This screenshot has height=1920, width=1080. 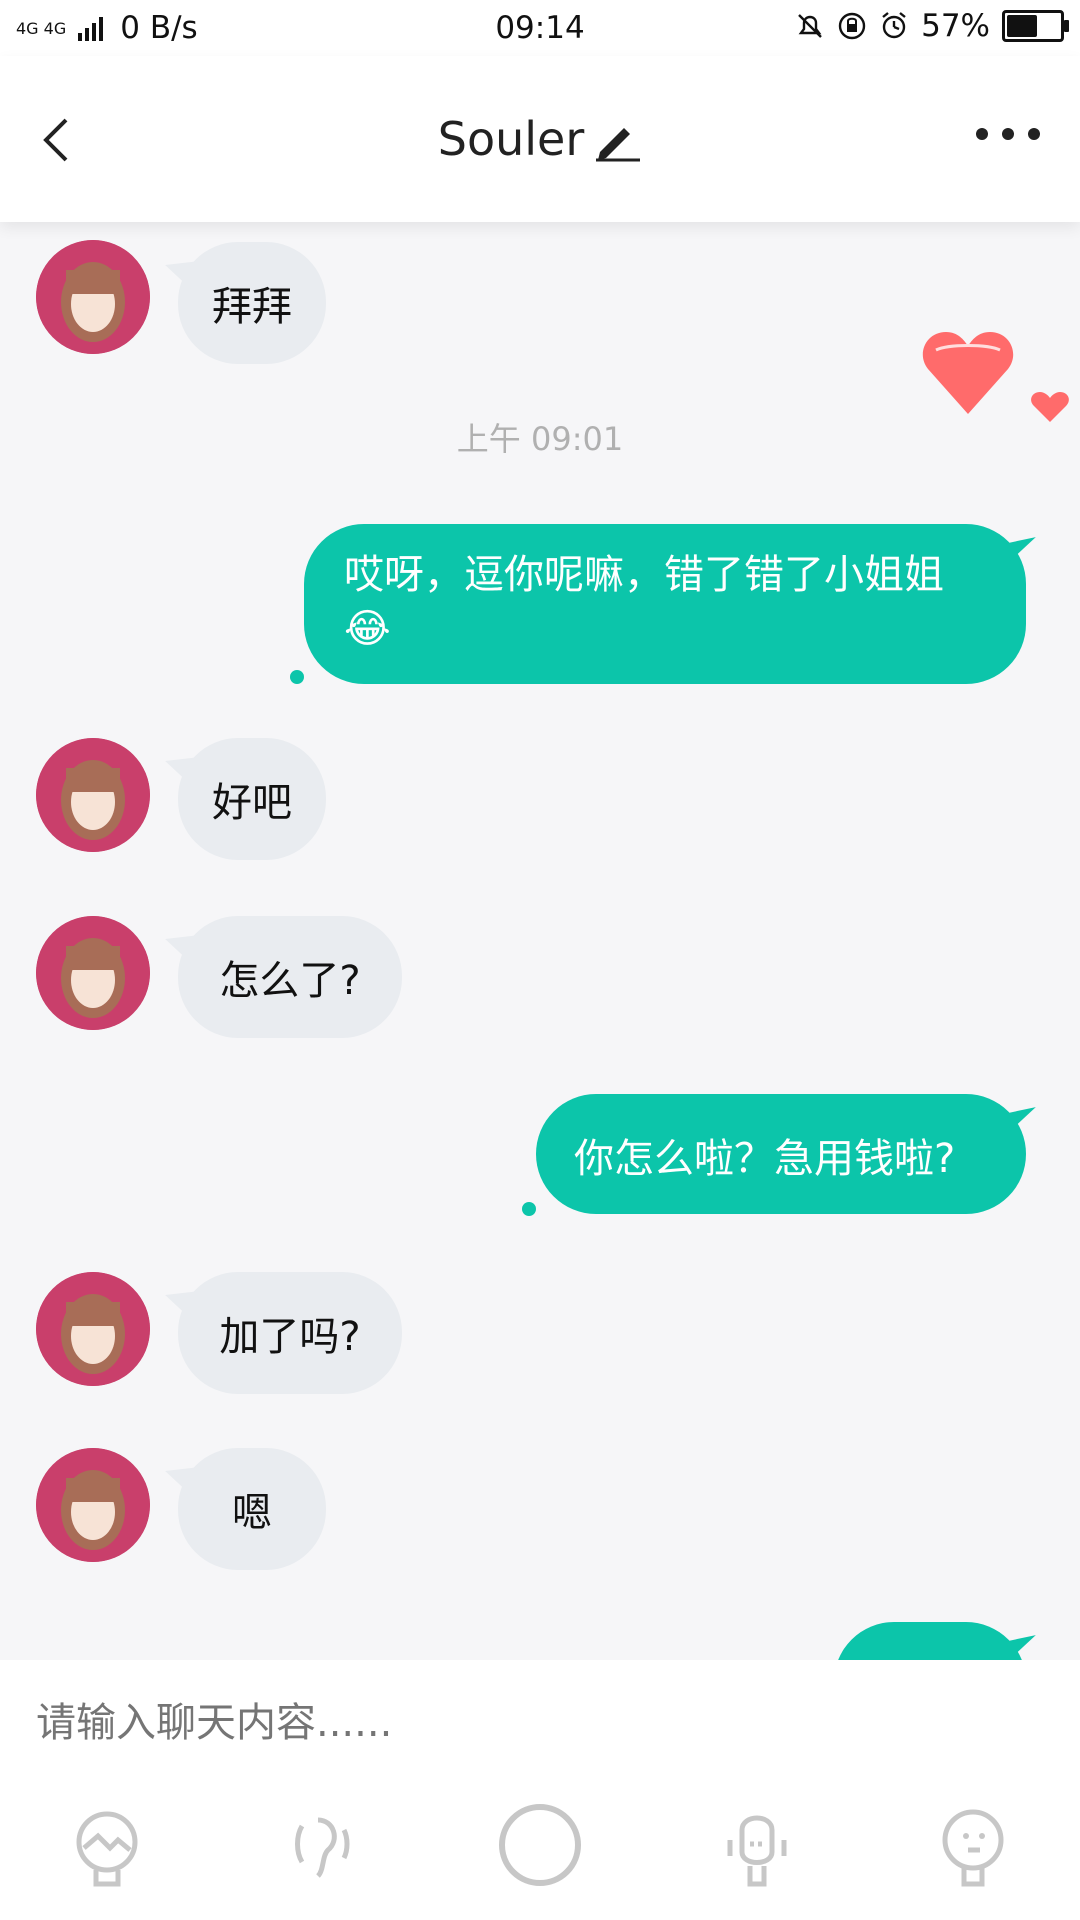 I want to click on record-icon, so click(x=540, y=1845).